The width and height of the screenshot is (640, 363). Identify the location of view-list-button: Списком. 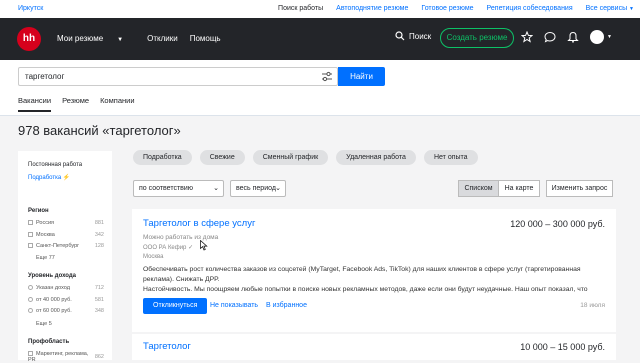
(478, 188).